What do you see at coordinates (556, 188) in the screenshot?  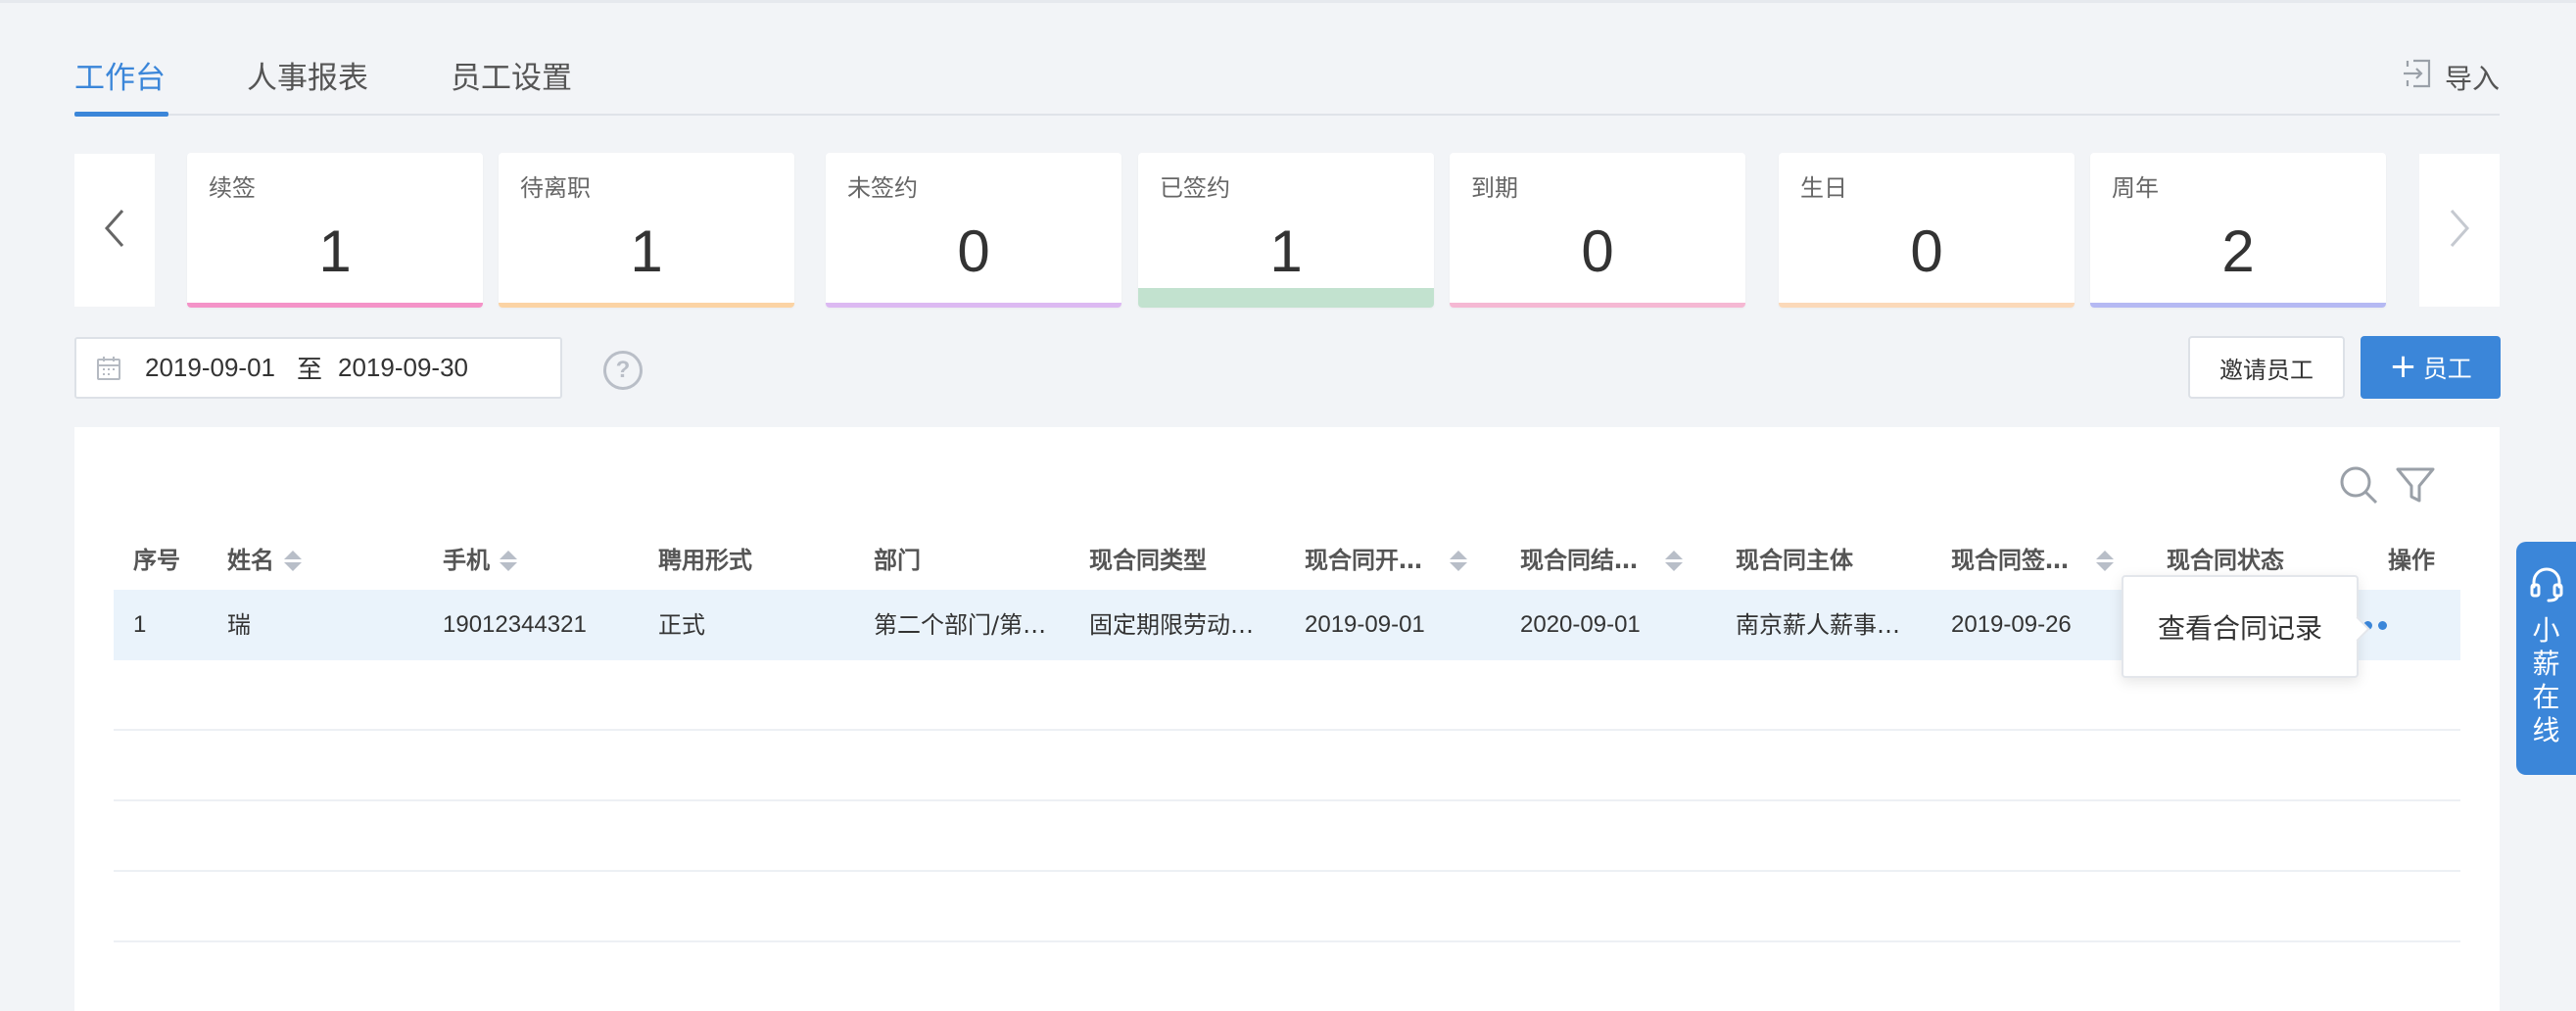 I see `stat-card-label: 待离职` at bounding box center [556, 188].